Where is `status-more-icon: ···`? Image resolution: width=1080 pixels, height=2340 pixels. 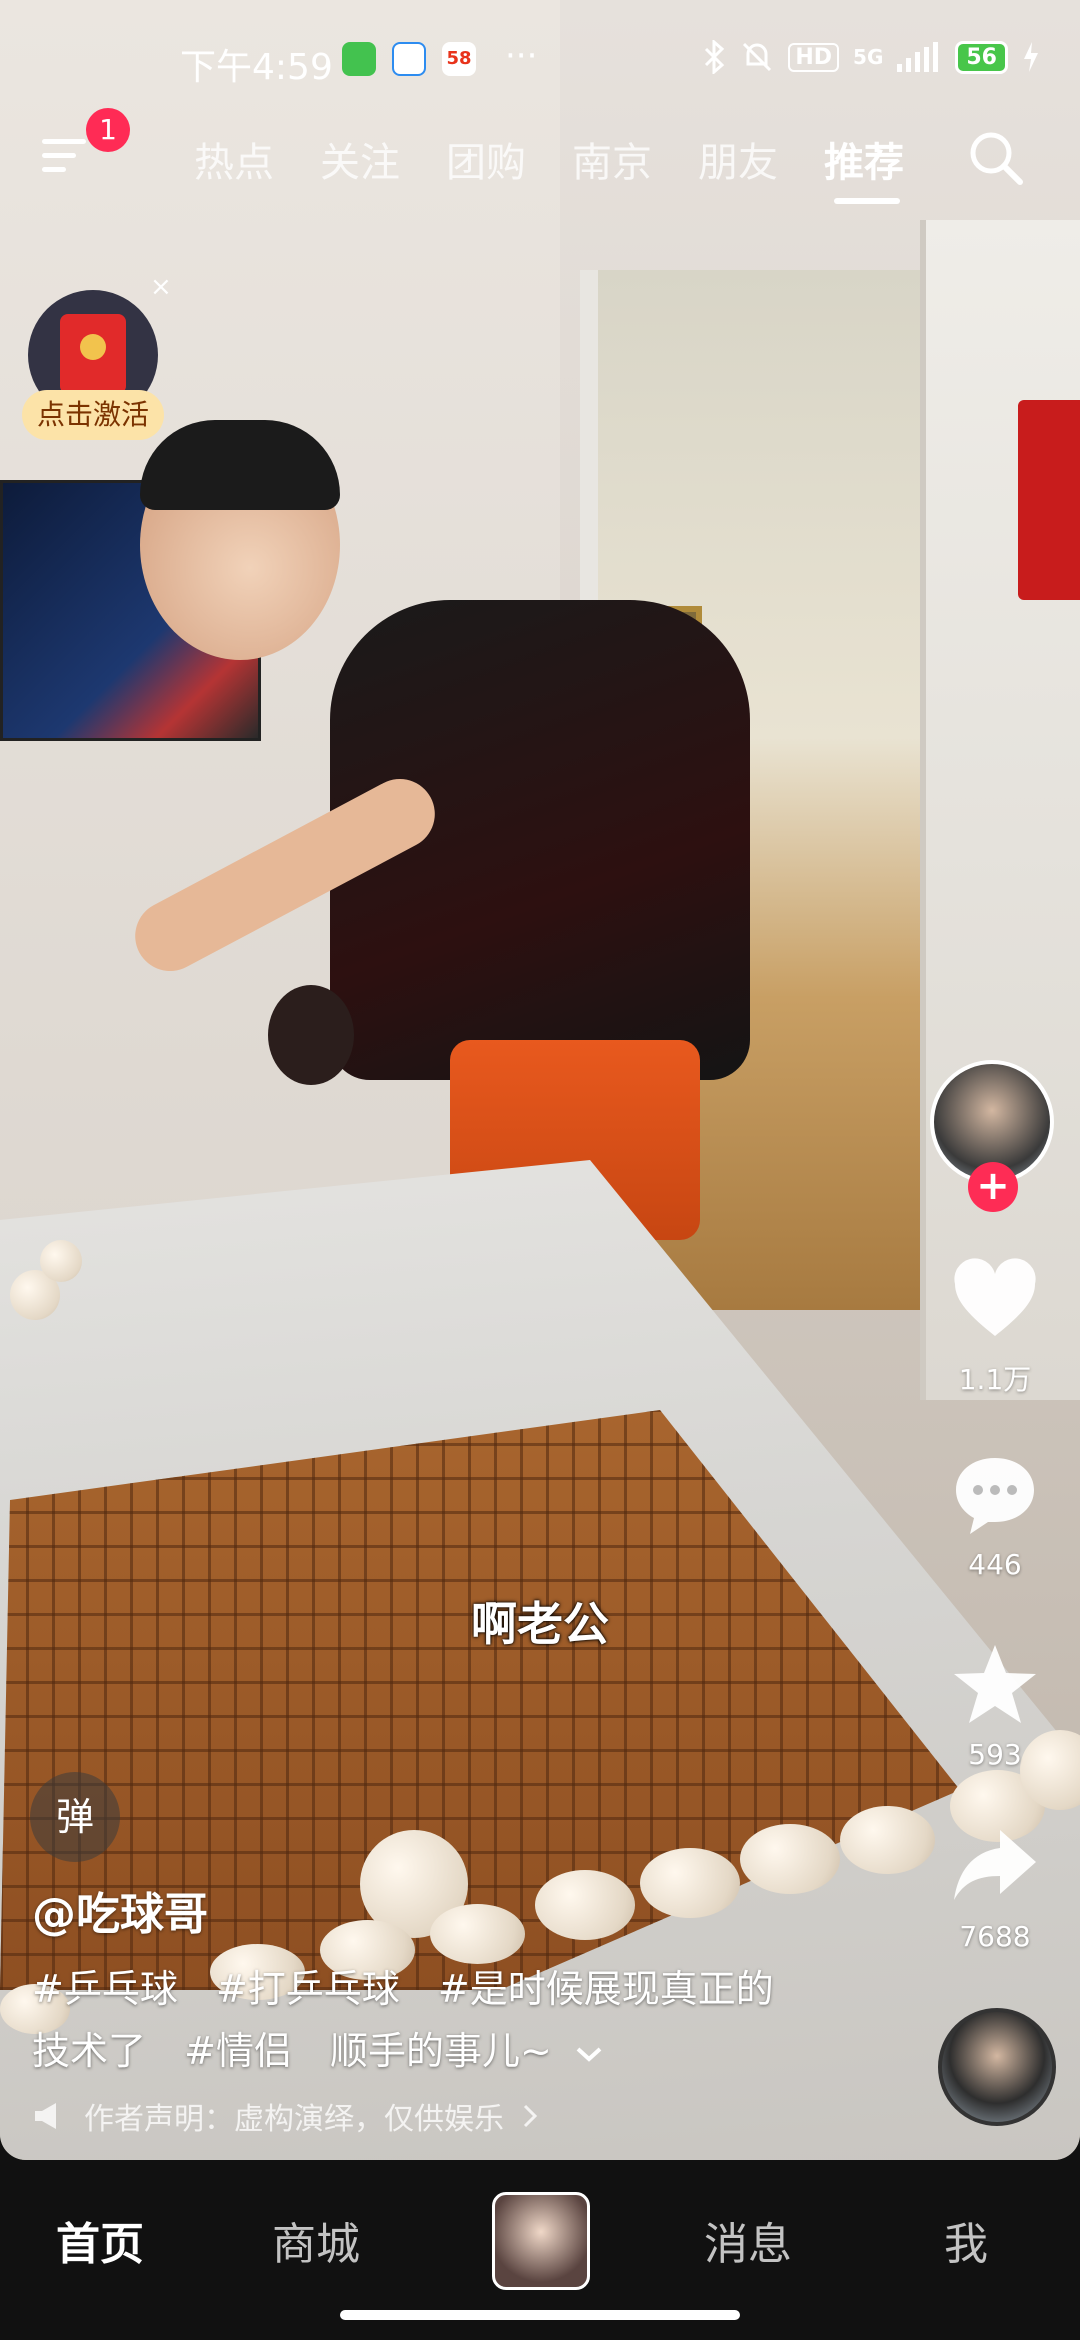 status-more-icon: ··· is located at coordinates (521, 56).